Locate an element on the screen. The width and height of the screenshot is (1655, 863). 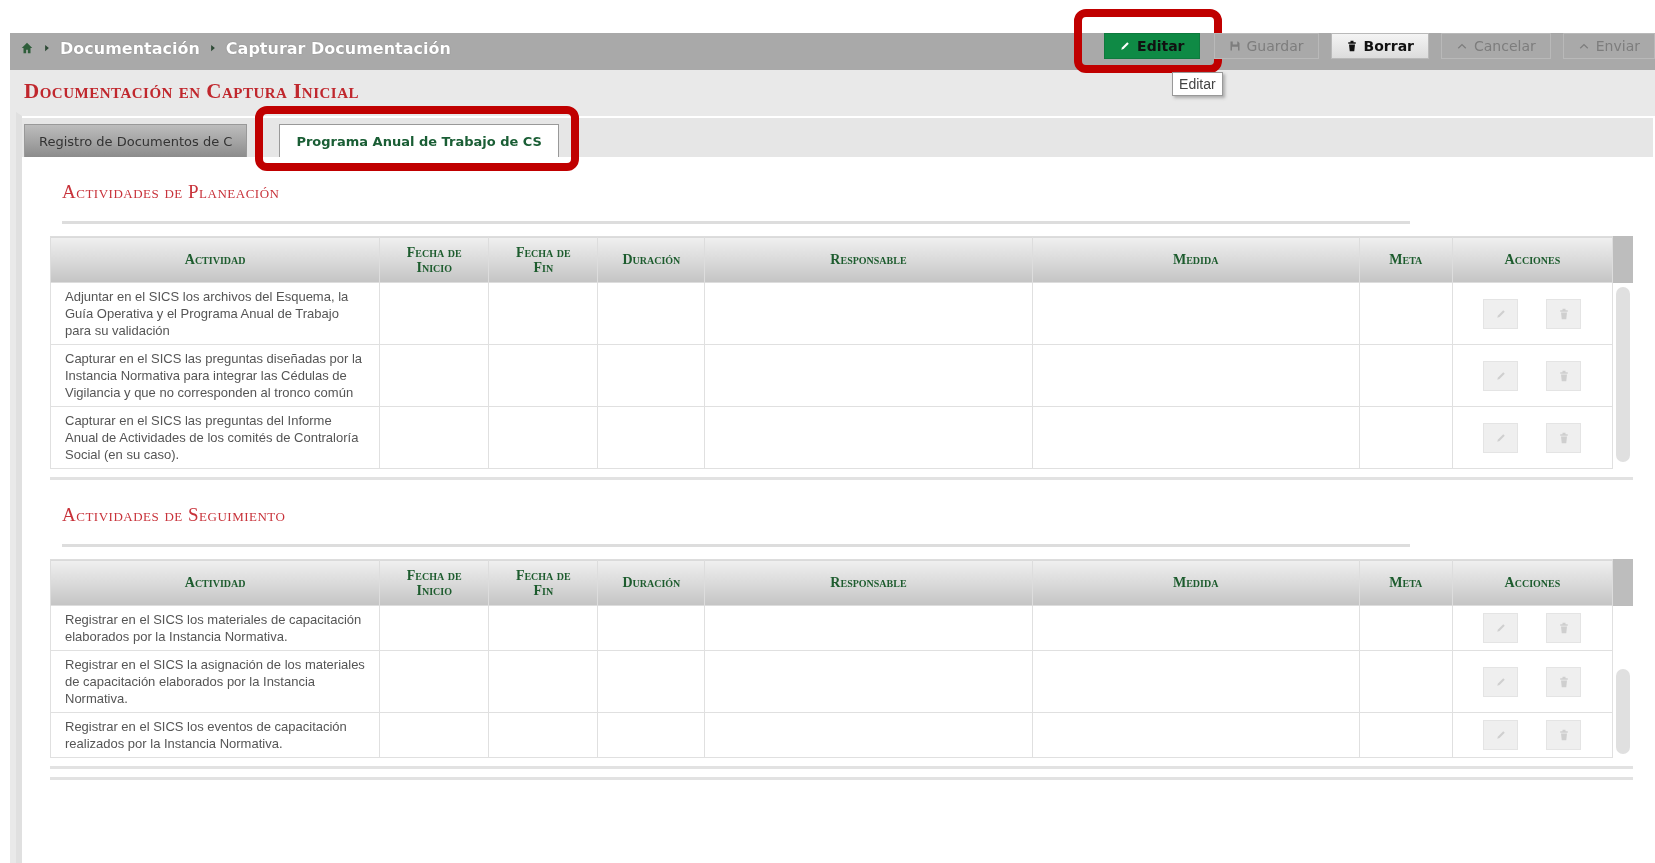
table-cell: Registrar en el SICS los eventos de capacitación realizados por la Instancia Normativa. is located at coordinates (215, 735).